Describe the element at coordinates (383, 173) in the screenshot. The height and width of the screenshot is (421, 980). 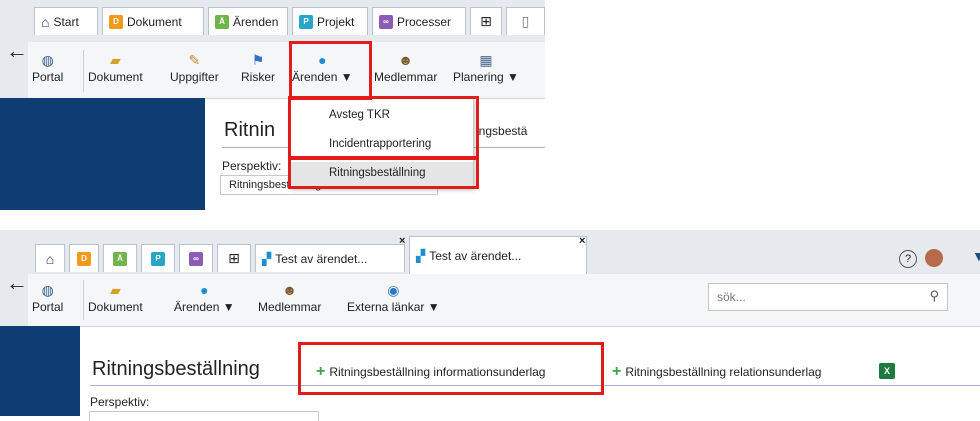
I see `highlight-ritningsbestallning` at that location.